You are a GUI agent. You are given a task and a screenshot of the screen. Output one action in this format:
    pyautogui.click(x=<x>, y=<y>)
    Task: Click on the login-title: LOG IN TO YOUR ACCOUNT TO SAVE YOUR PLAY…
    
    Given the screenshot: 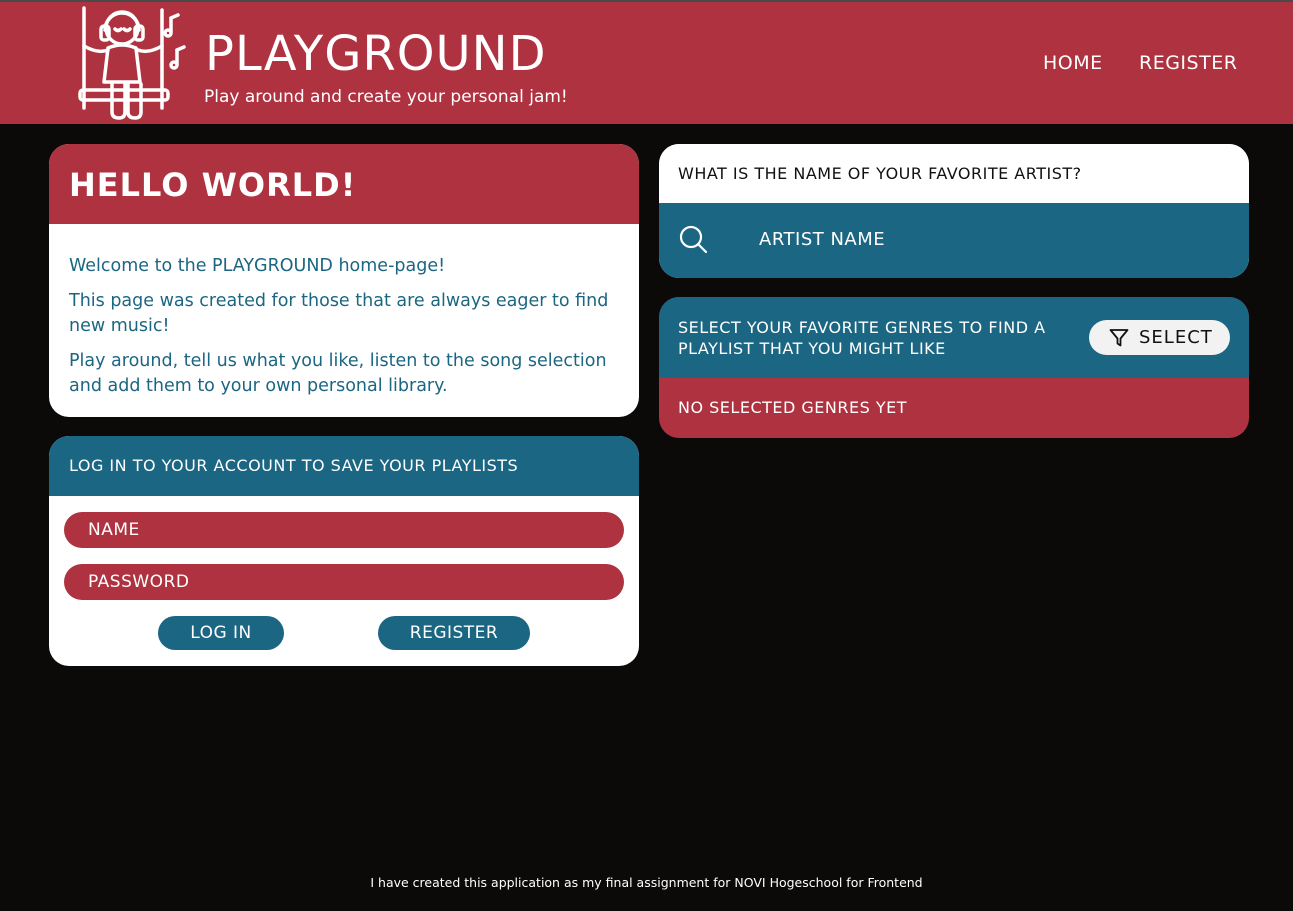 What is the action you would take?
    pyautogui.click(x=294, y=465)
    